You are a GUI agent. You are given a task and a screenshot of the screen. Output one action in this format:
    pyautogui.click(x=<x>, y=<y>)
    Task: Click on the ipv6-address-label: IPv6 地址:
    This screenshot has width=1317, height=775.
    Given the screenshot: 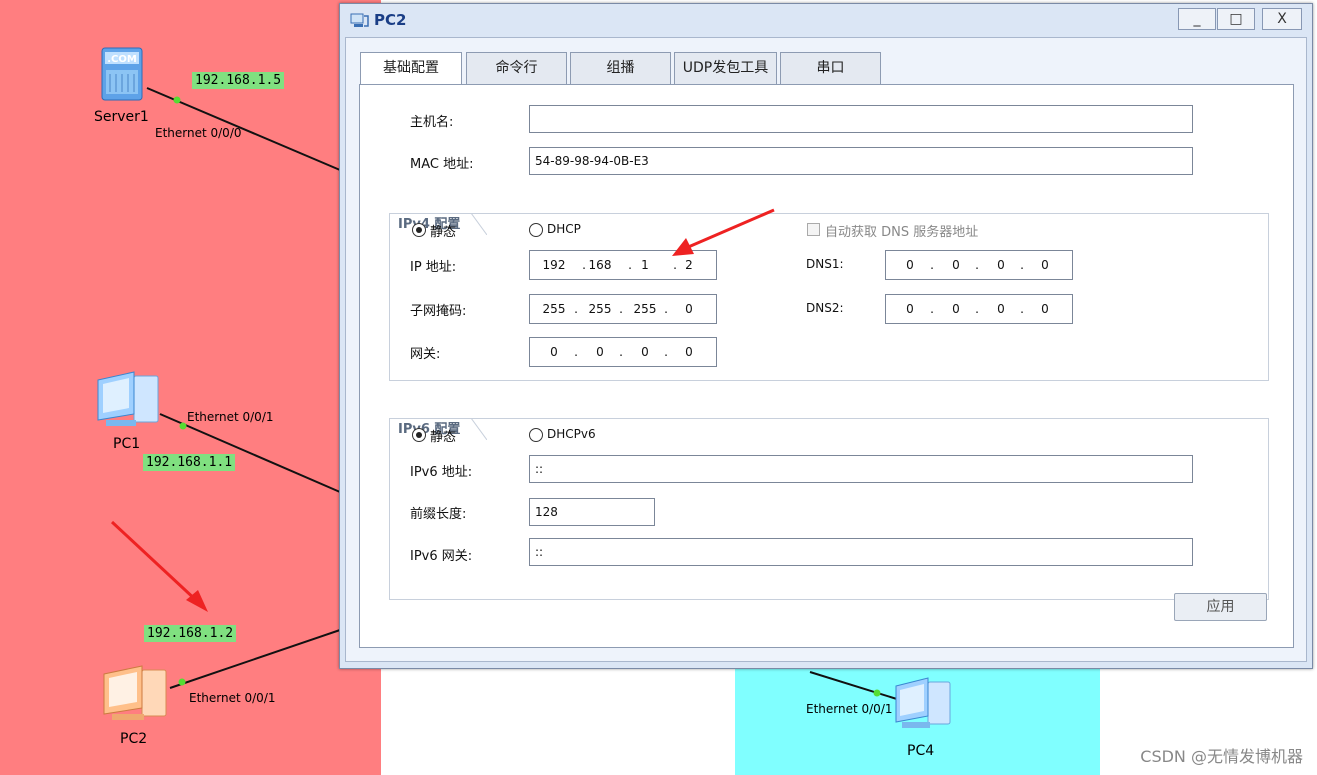 What is the action you would take?
    pyautogui.click(x=441, y=472)
    